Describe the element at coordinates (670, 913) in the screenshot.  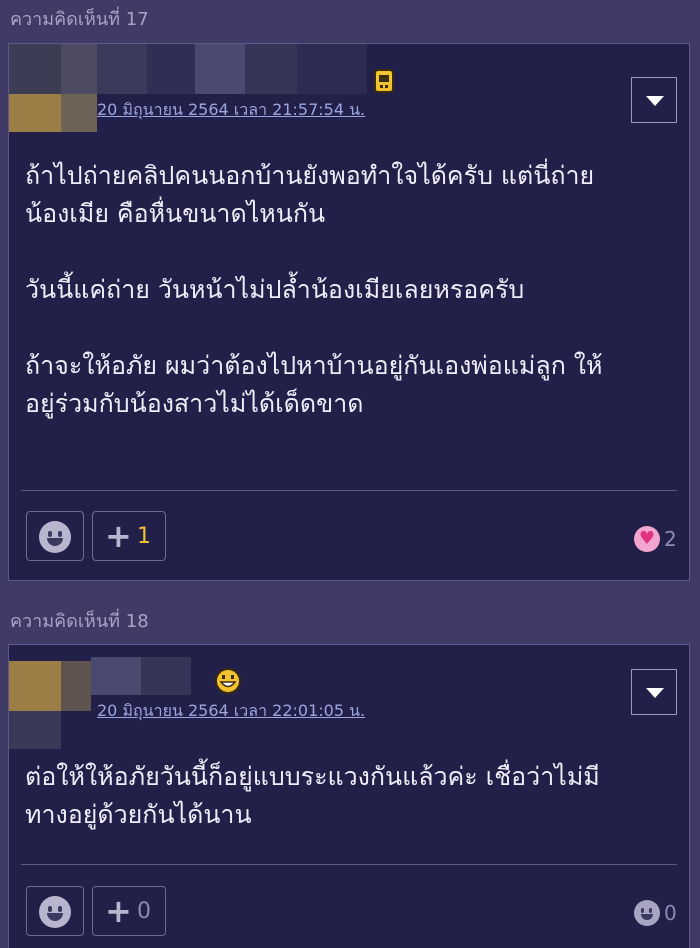
I see `reaction-count: 0` at that location.